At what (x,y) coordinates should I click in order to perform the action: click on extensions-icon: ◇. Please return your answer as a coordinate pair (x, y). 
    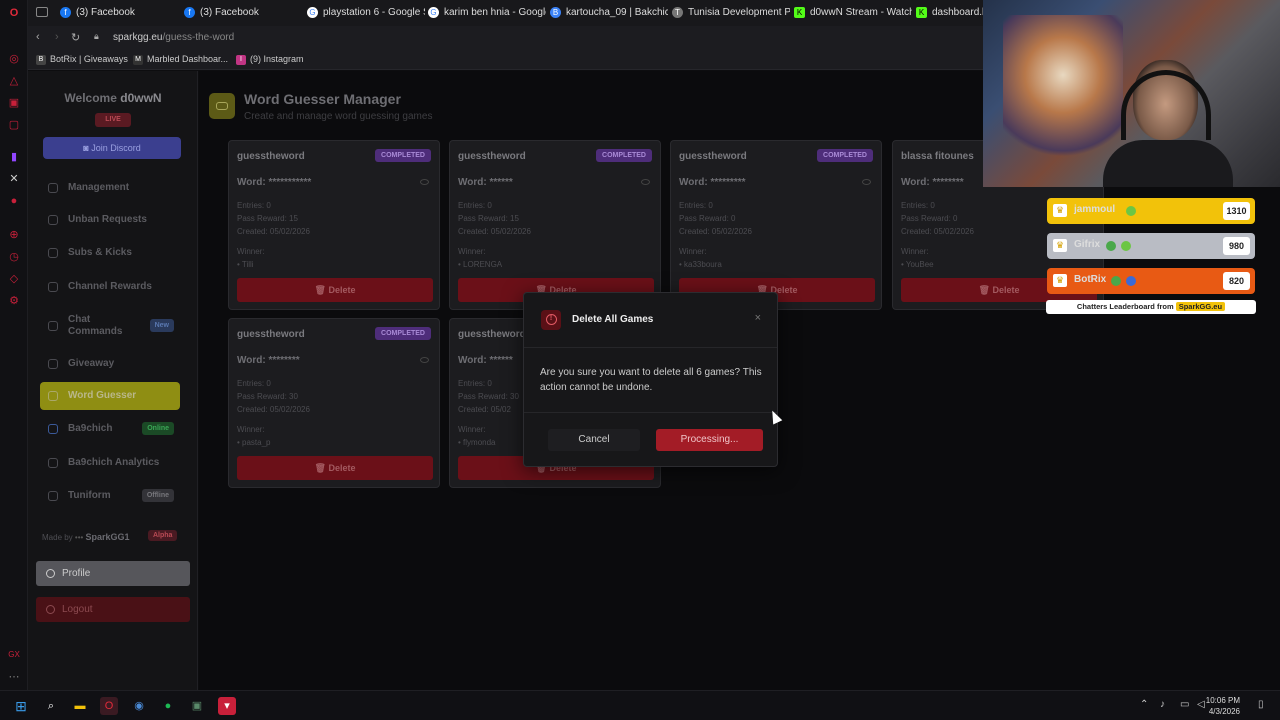
    Looking at the image, I should click on (14, 279).